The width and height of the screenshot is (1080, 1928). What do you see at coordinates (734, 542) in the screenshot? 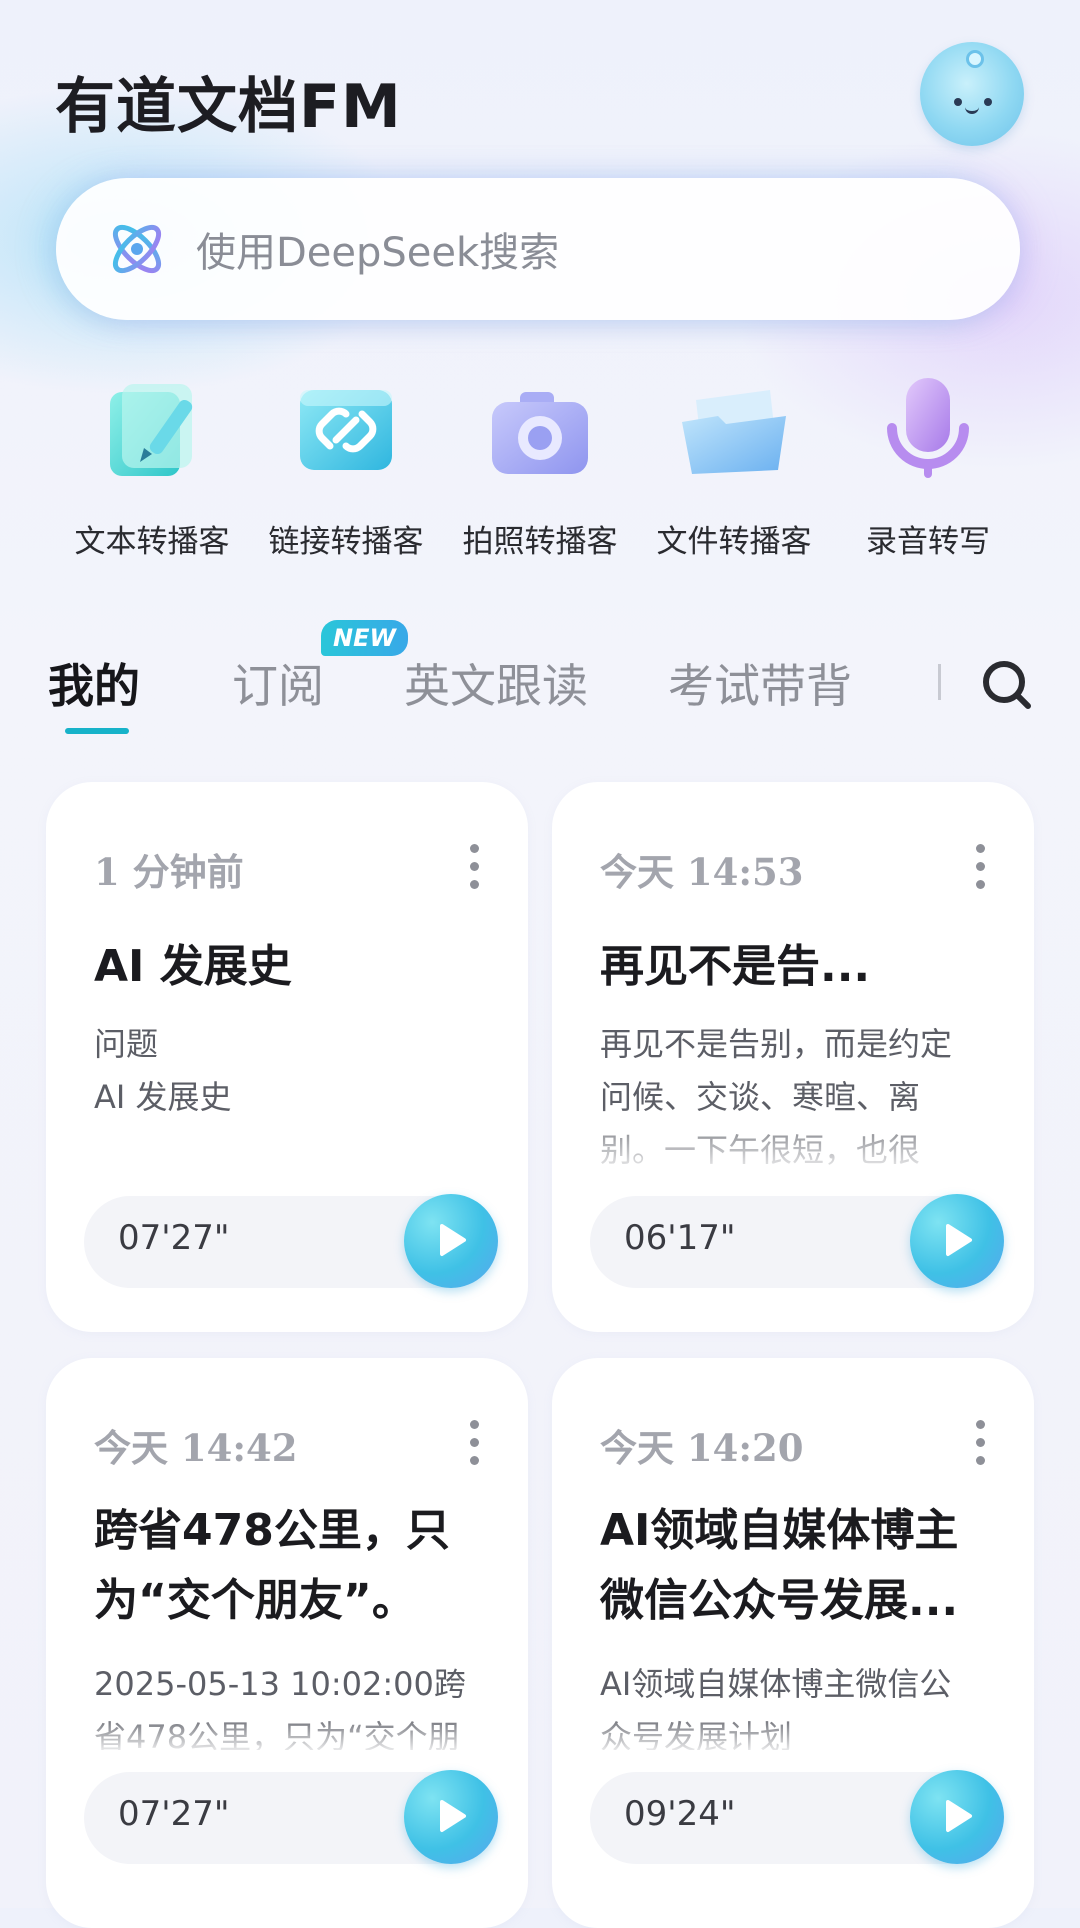
I see `tool-label: 文件转播客` at bounding box center [734, 542].